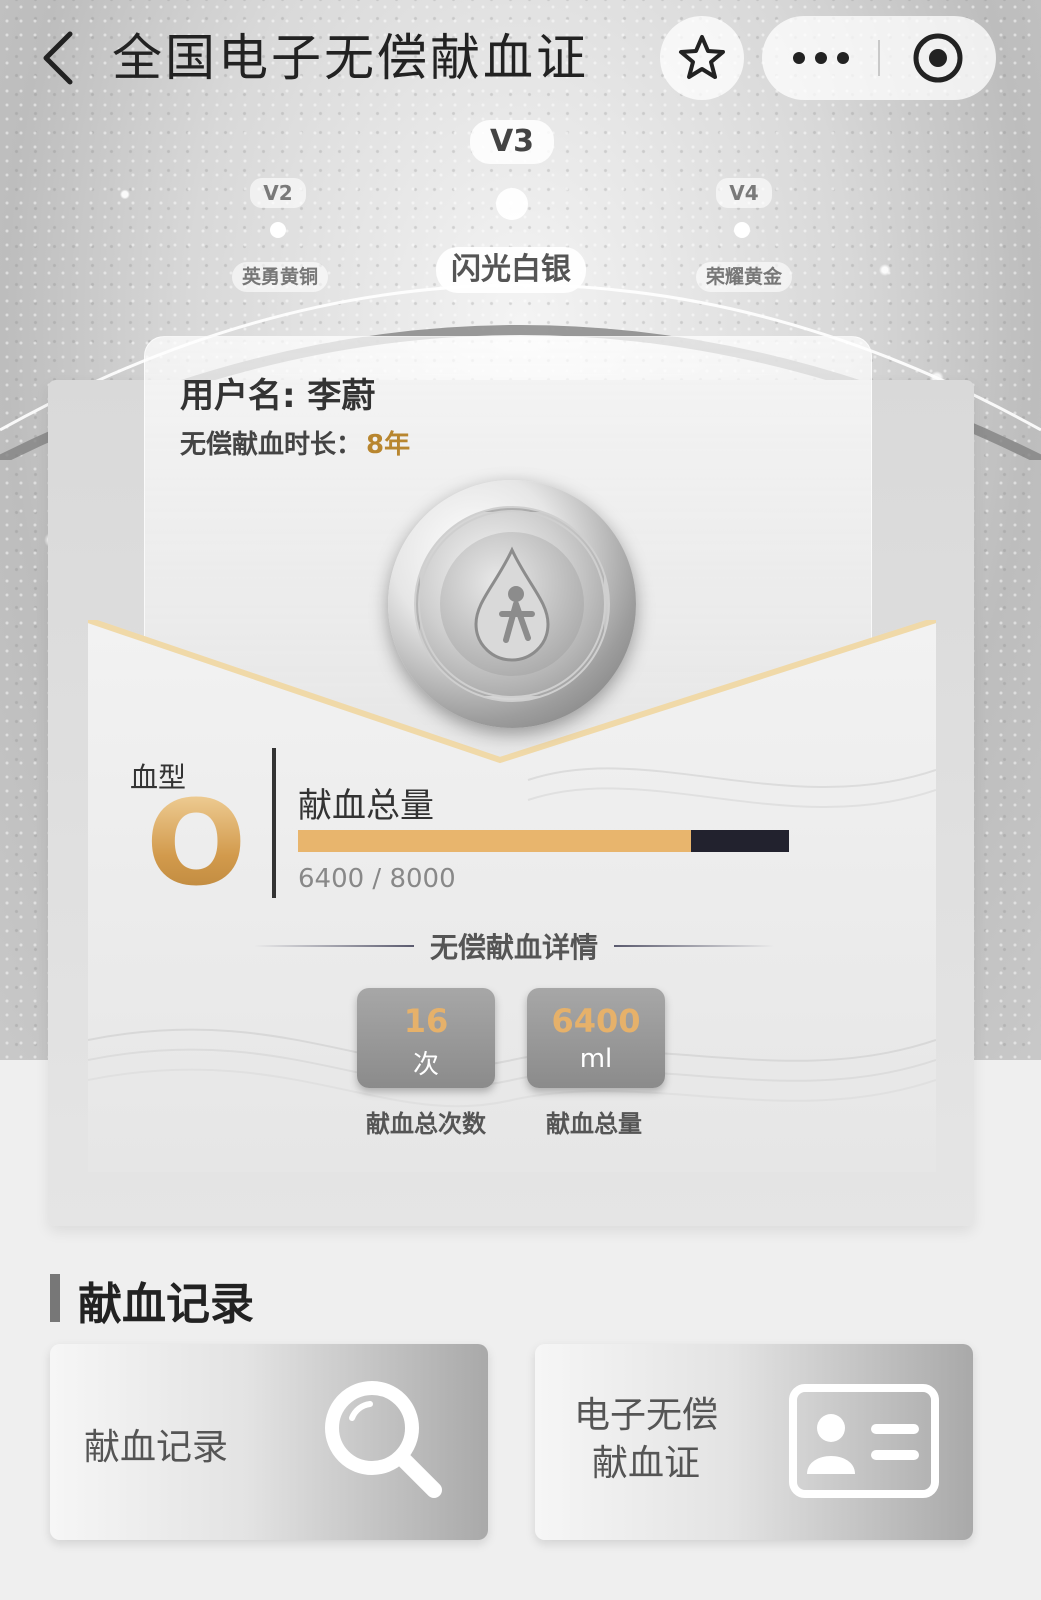 This screenshot has height=1600, width=1041. I want to click on level-v4-tag: V4, so click(744, 193).